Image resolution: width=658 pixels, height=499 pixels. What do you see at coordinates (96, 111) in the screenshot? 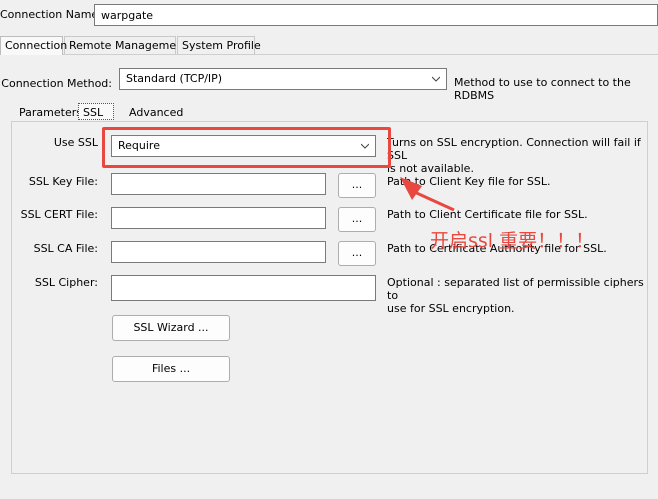
I see `tab-ssl: SSL` at bounding box center [96, 111].